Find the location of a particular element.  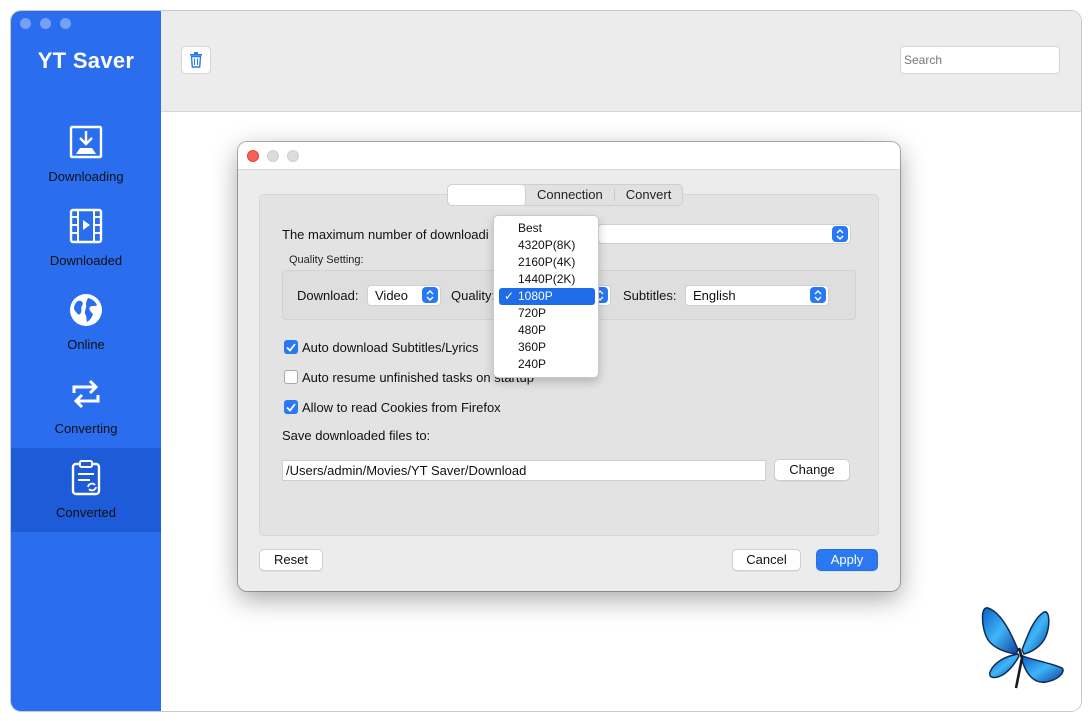

film-icon is located at coordinates (86, 226).